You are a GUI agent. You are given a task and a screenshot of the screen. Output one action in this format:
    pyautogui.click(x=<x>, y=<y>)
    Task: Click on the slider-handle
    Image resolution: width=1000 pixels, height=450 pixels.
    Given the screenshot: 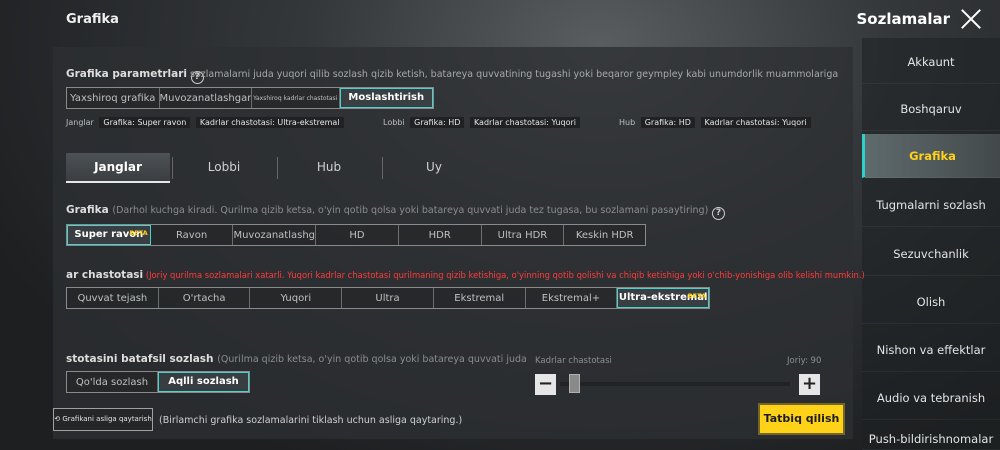 What is the action you would take?
    pyautogui.click(x=575, y=383)
    